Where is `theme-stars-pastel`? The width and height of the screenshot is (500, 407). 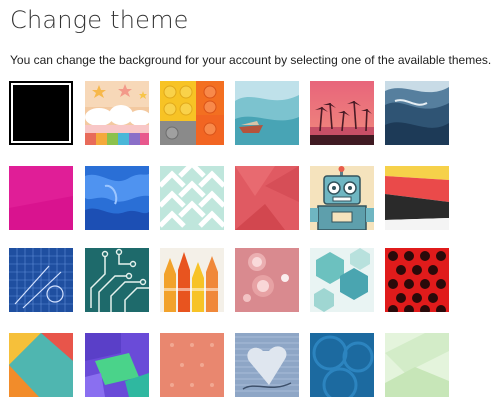 theme-stars-pastel is located at coordinates (117, 113).